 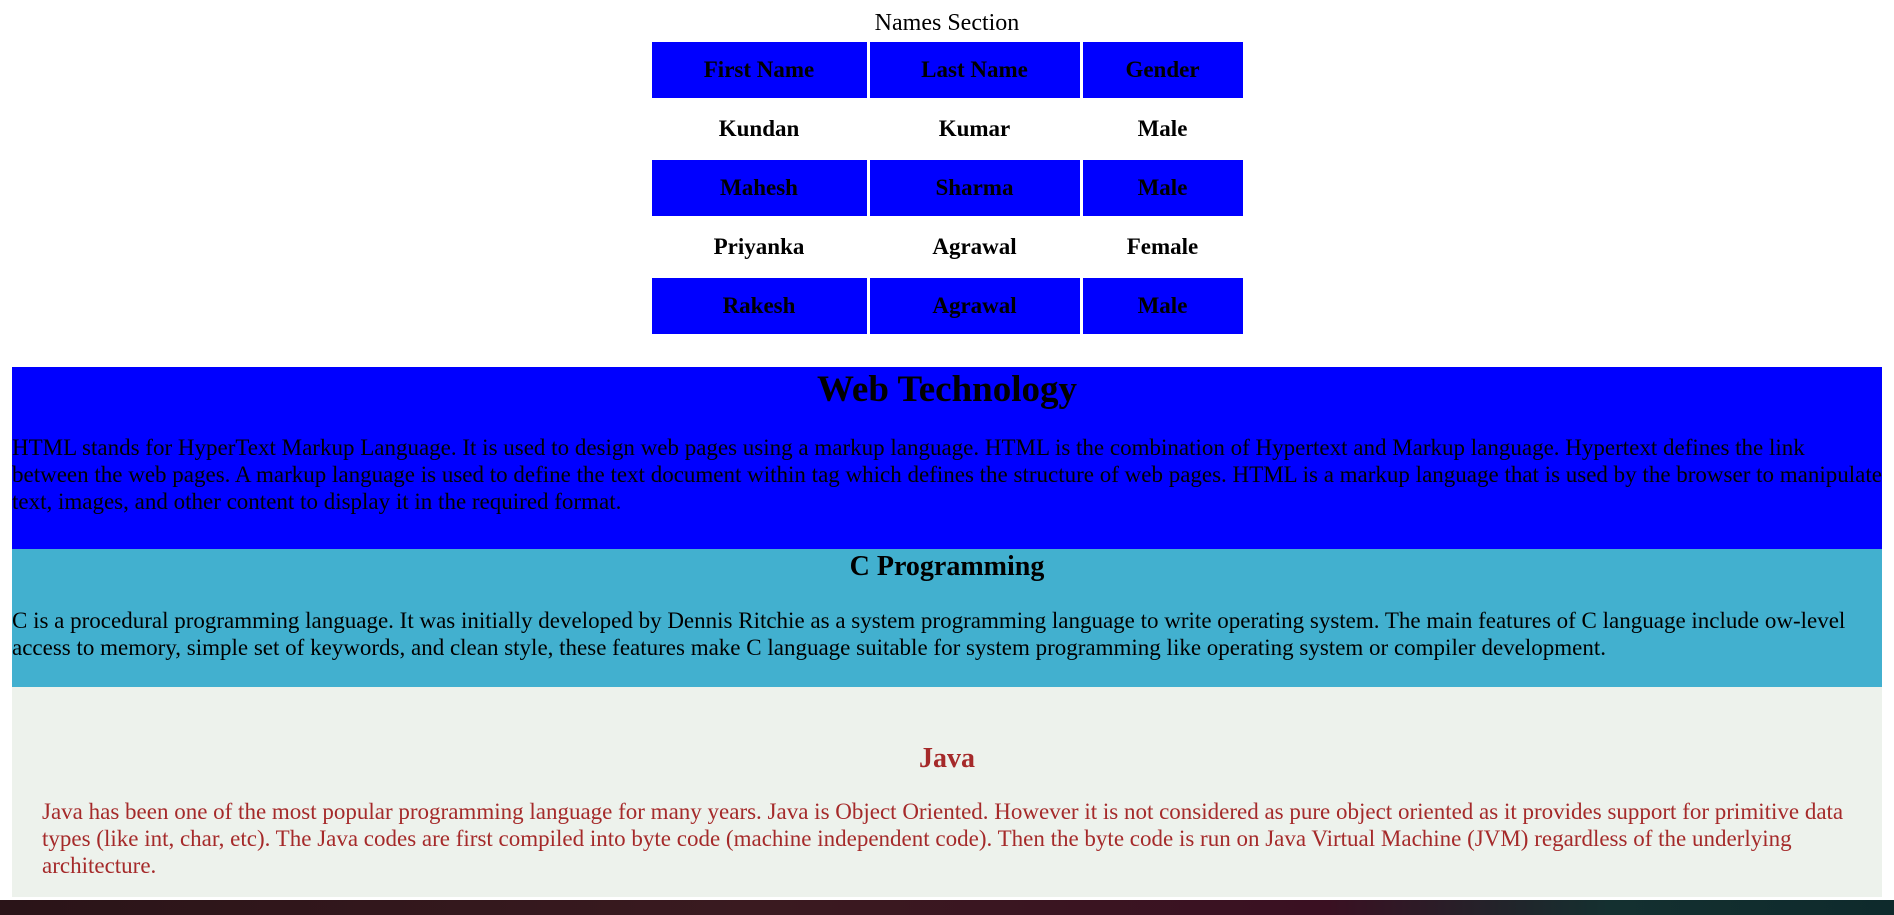 What do you see at coordinates (759, 188) in the screenshot?
I see `cell-first-name: Mahesh` at bounding box center [759, 188].